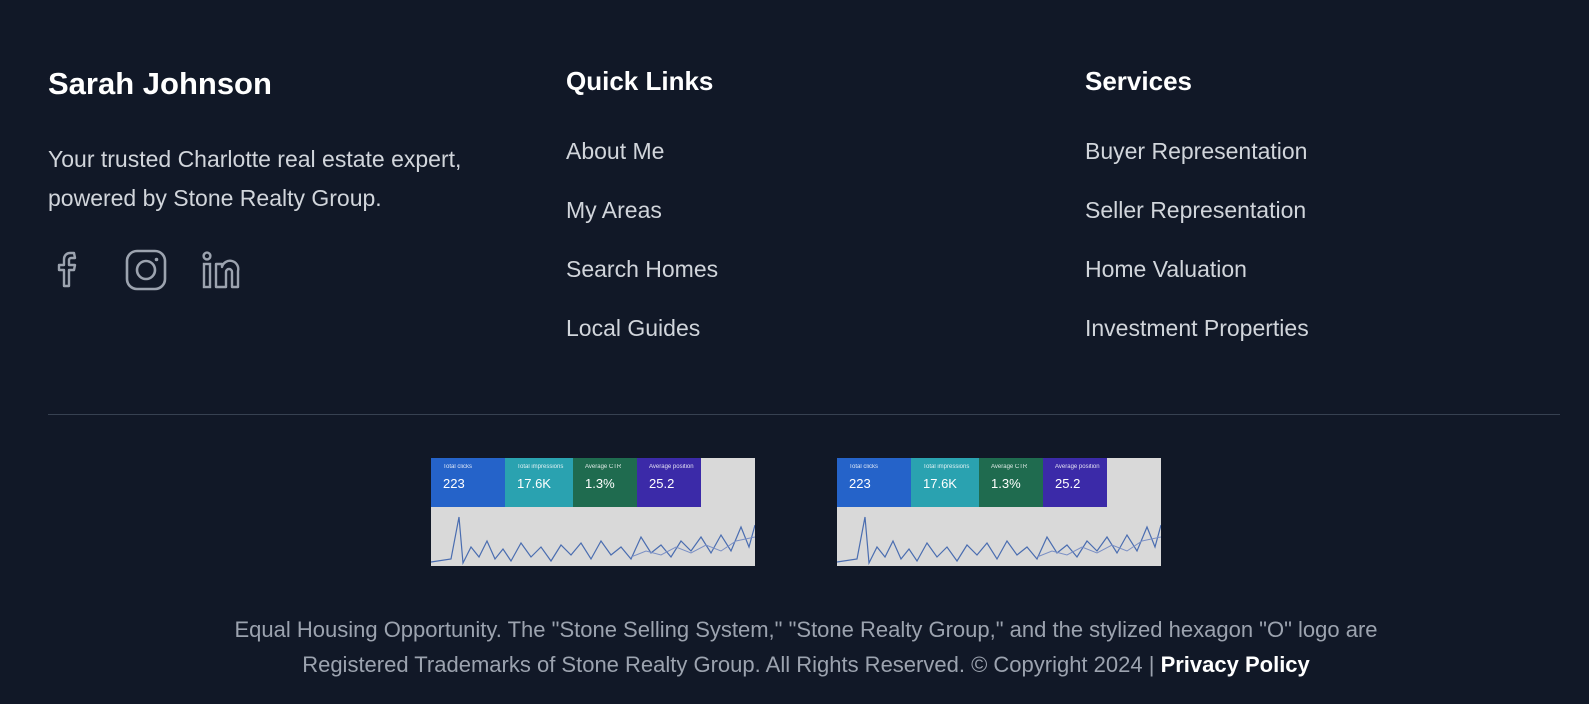 This screenshot has height=704, width=1589. I want to click on quick-links-heading: Quick Links, so click(640, 81).